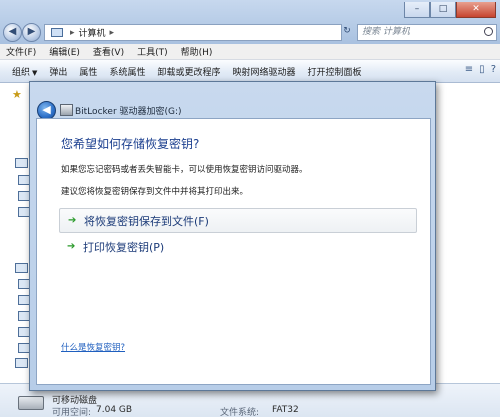  I want to click on organize-label: 组织, so click(21, 72).